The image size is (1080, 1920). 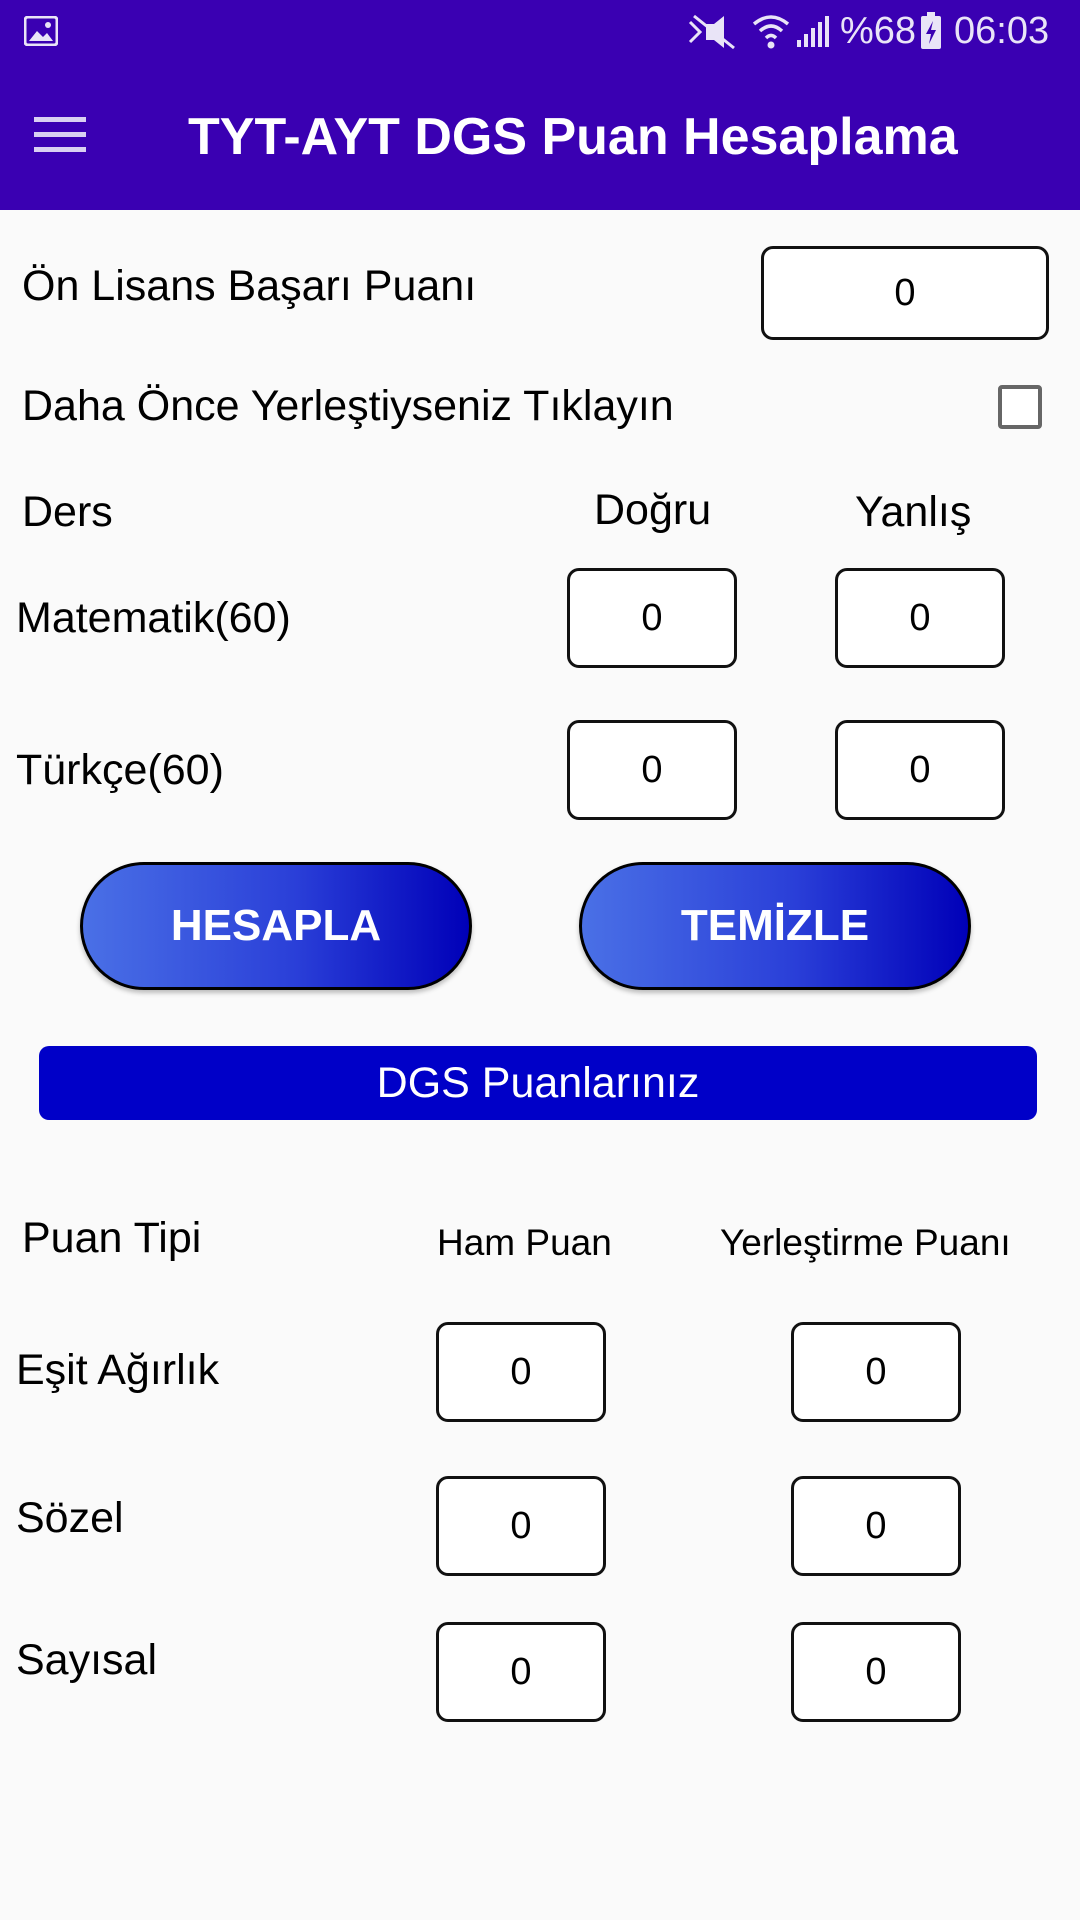 What do you see at coordinates (865, 1242) in the screenshot?
I see `yerlestirme-puani-header: Yerleştirme Puanı` at bounding box center [865, 1242].